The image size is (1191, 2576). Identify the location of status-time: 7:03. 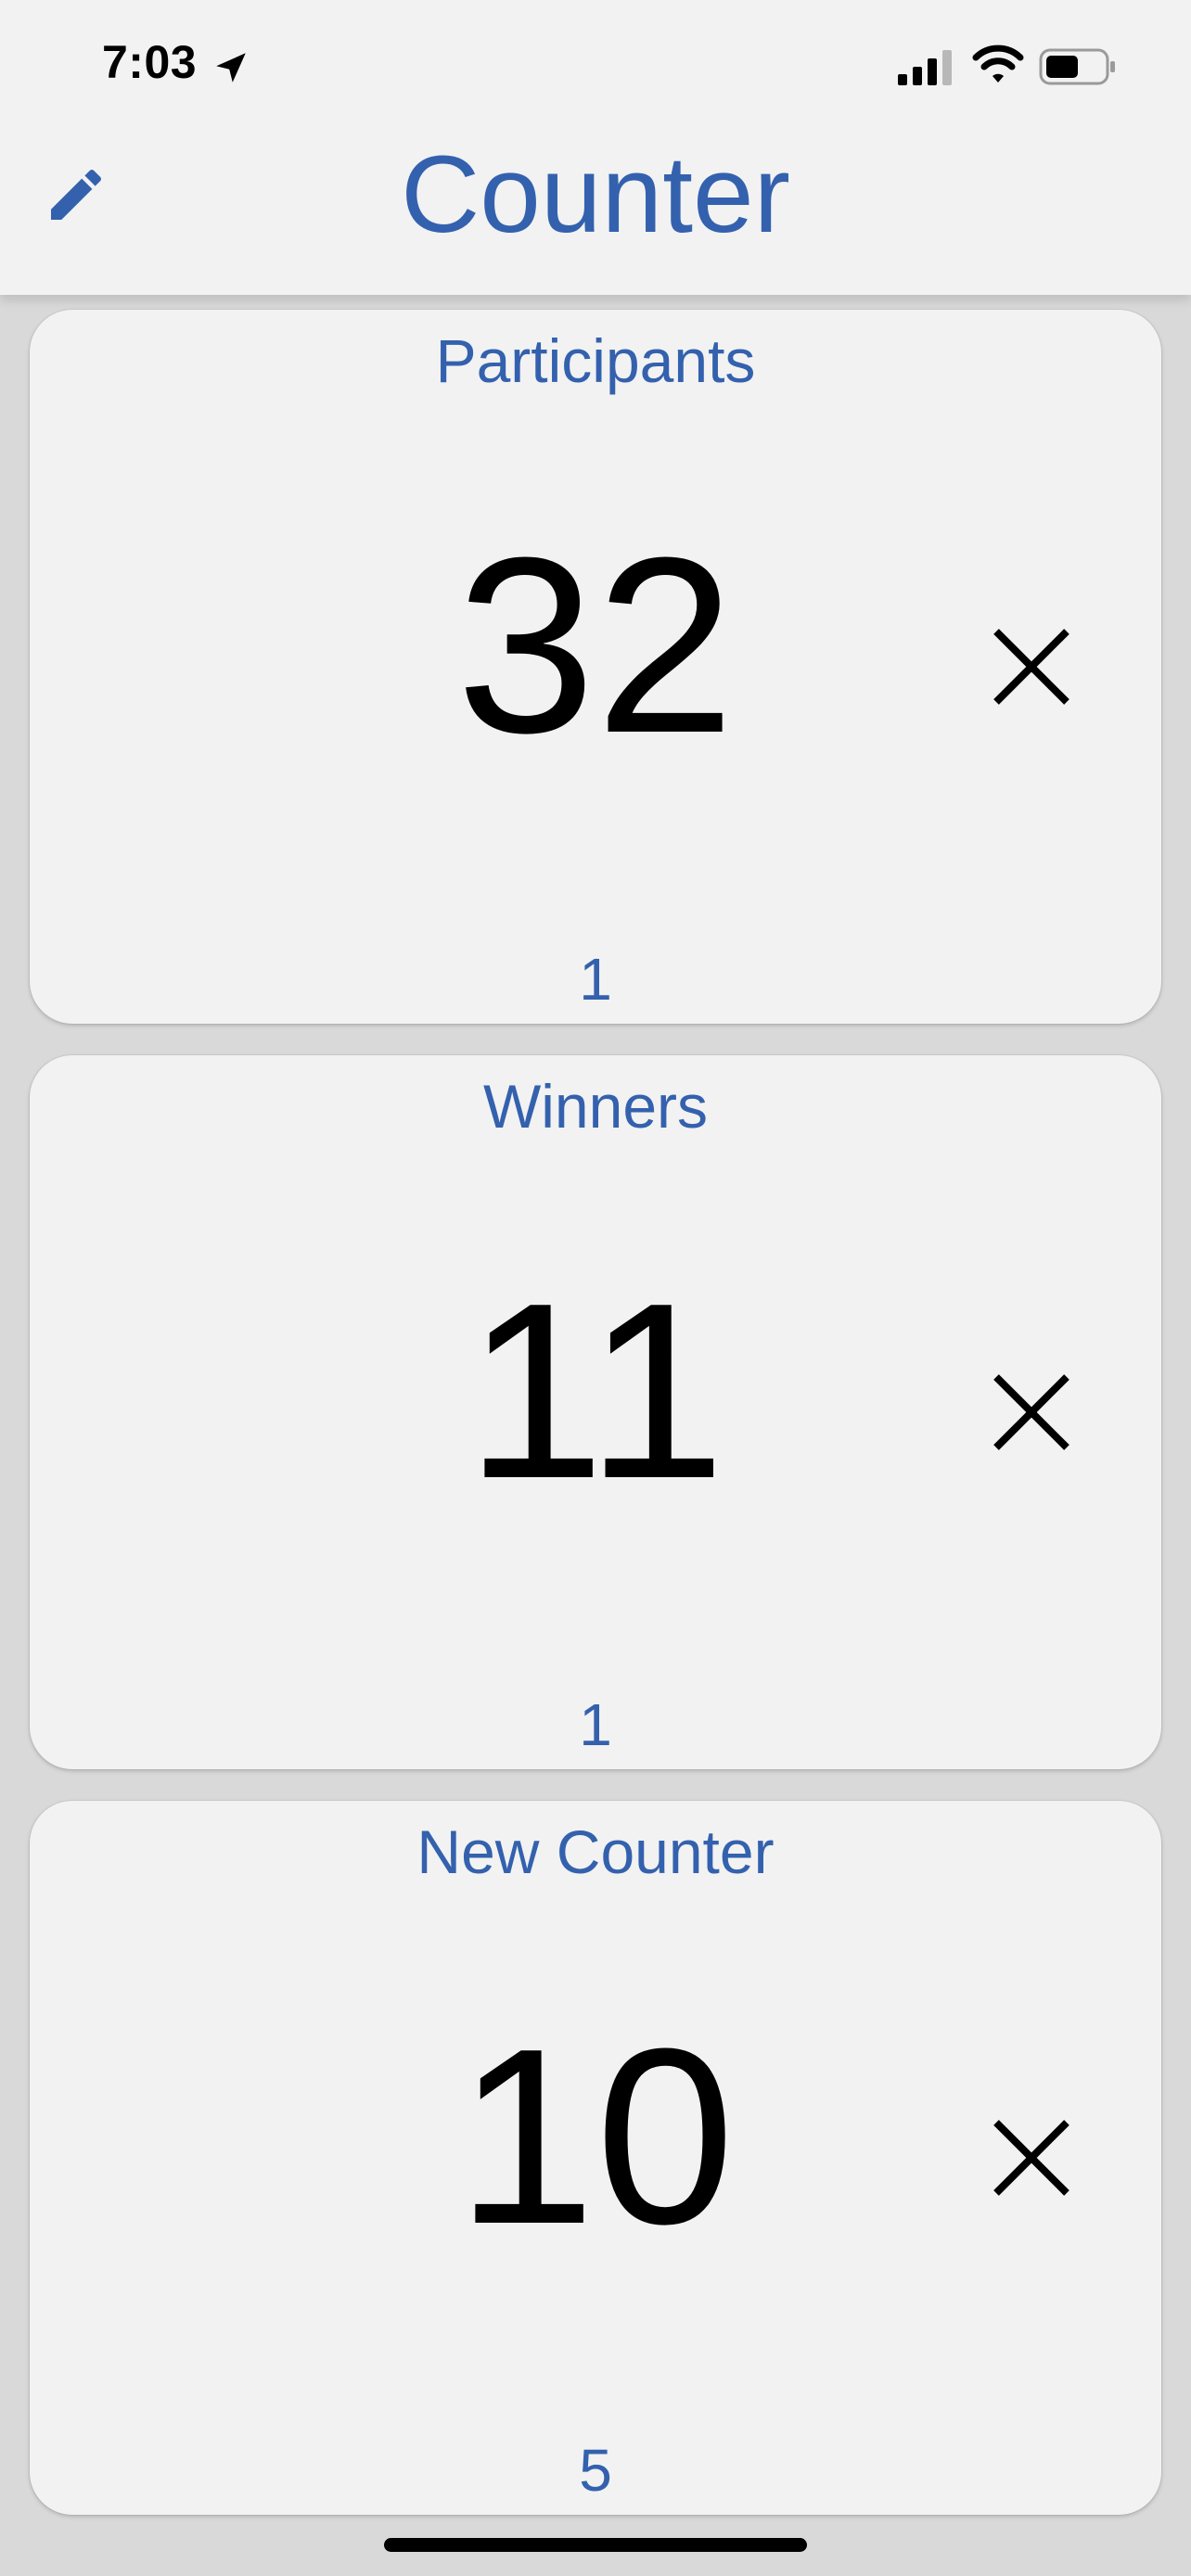
(150, 62).